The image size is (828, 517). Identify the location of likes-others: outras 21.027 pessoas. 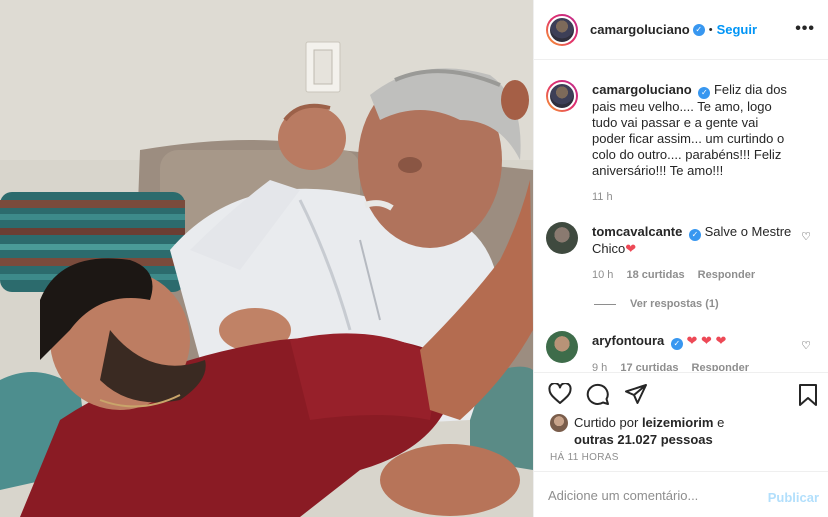
(643, 439).